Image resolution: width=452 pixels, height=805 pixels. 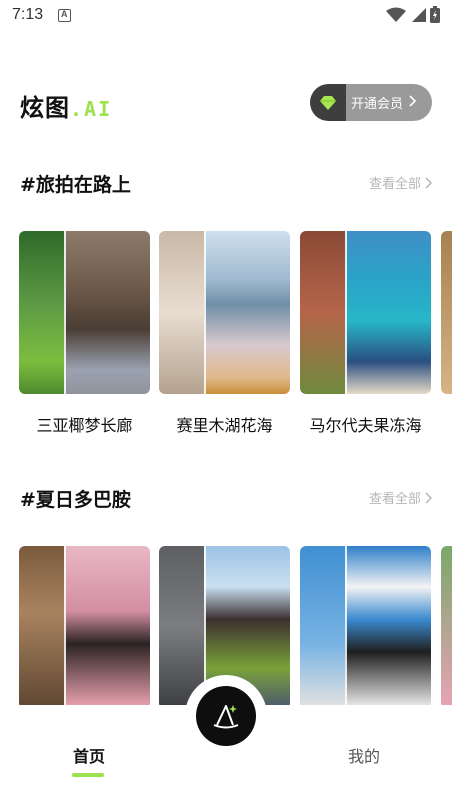 I want to click on wizard-hat-icon, so click(x=226, y=717).